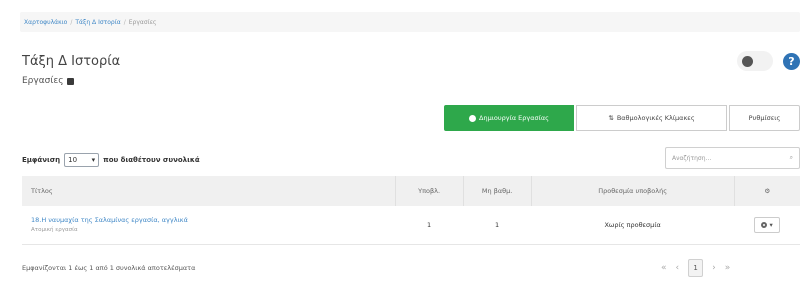  I want to click on page-subtitle-text: Εργασίες, so click(43, 81).